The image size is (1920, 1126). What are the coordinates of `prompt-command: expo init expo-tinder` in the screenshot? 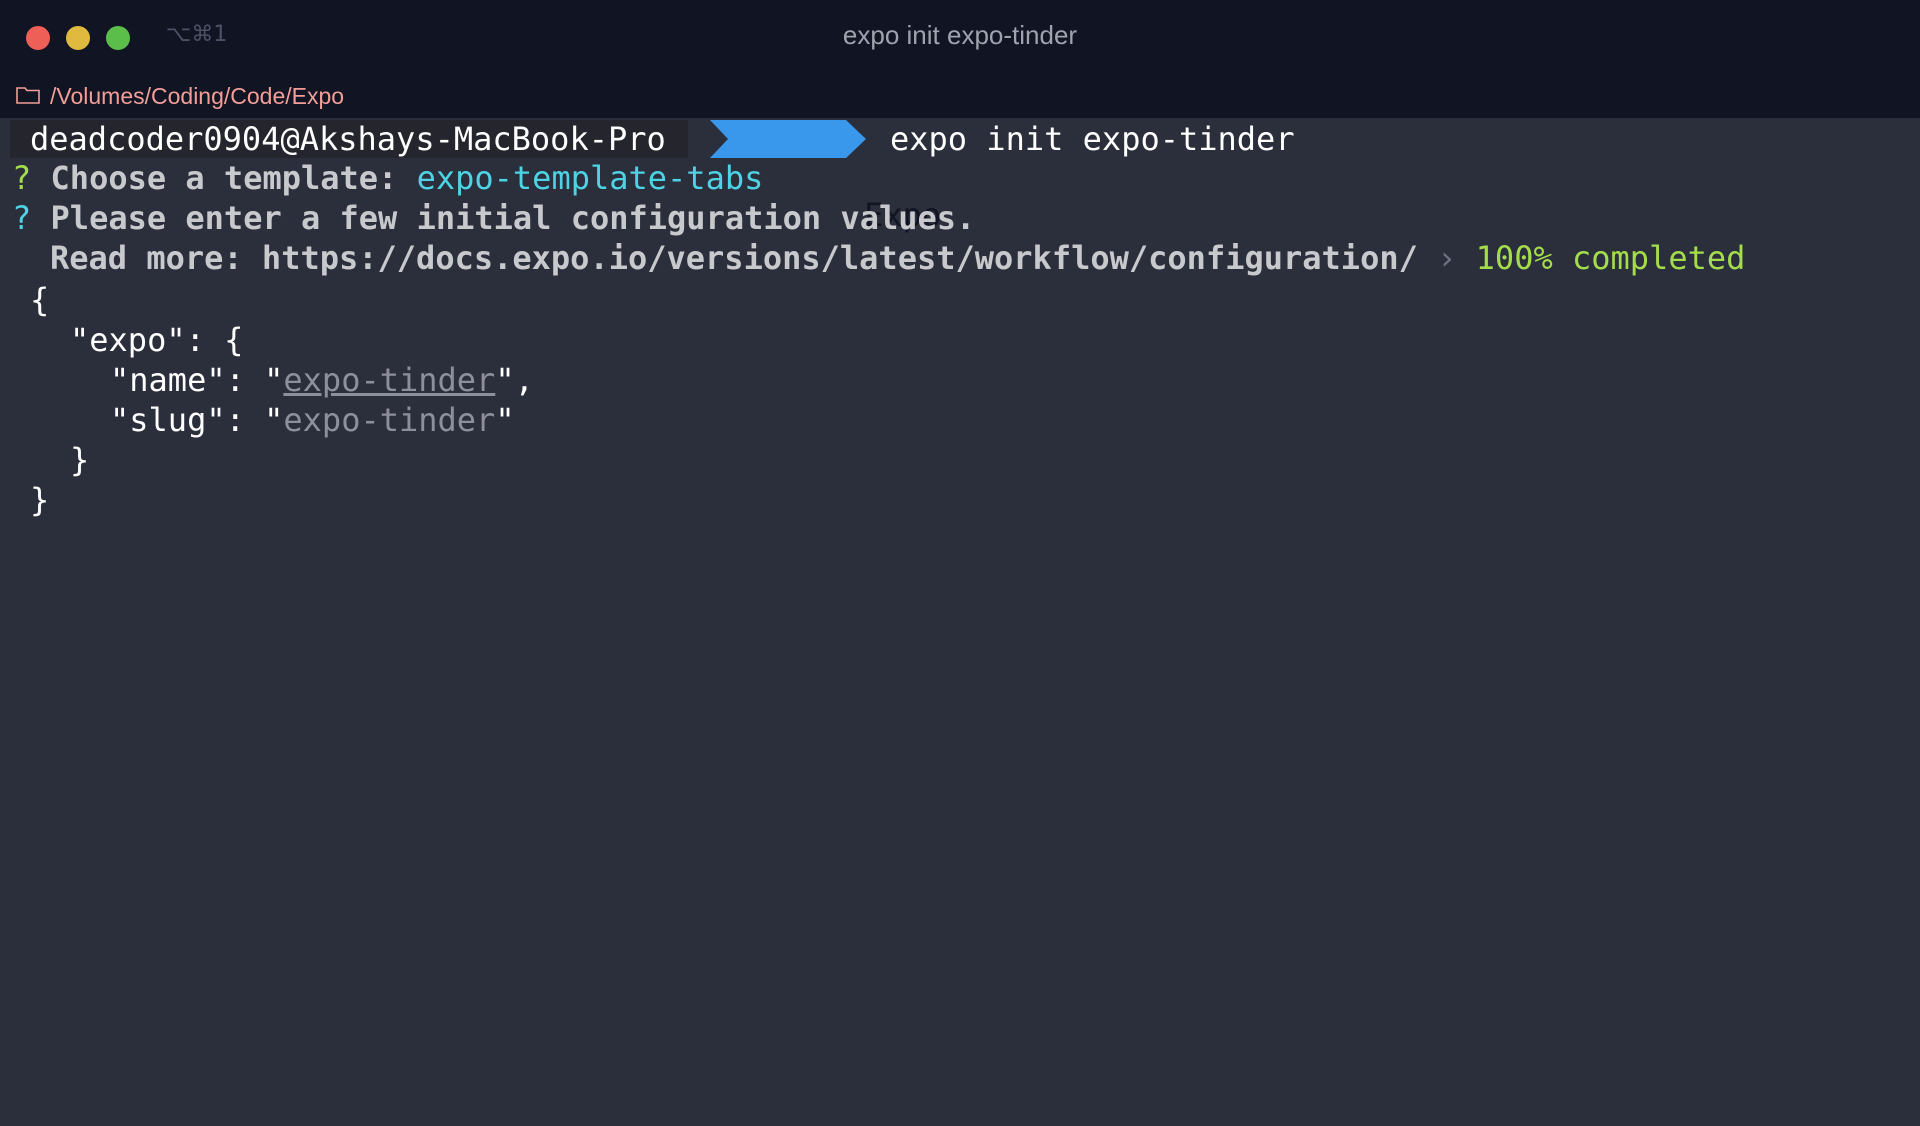 It's located at (1092, 139).